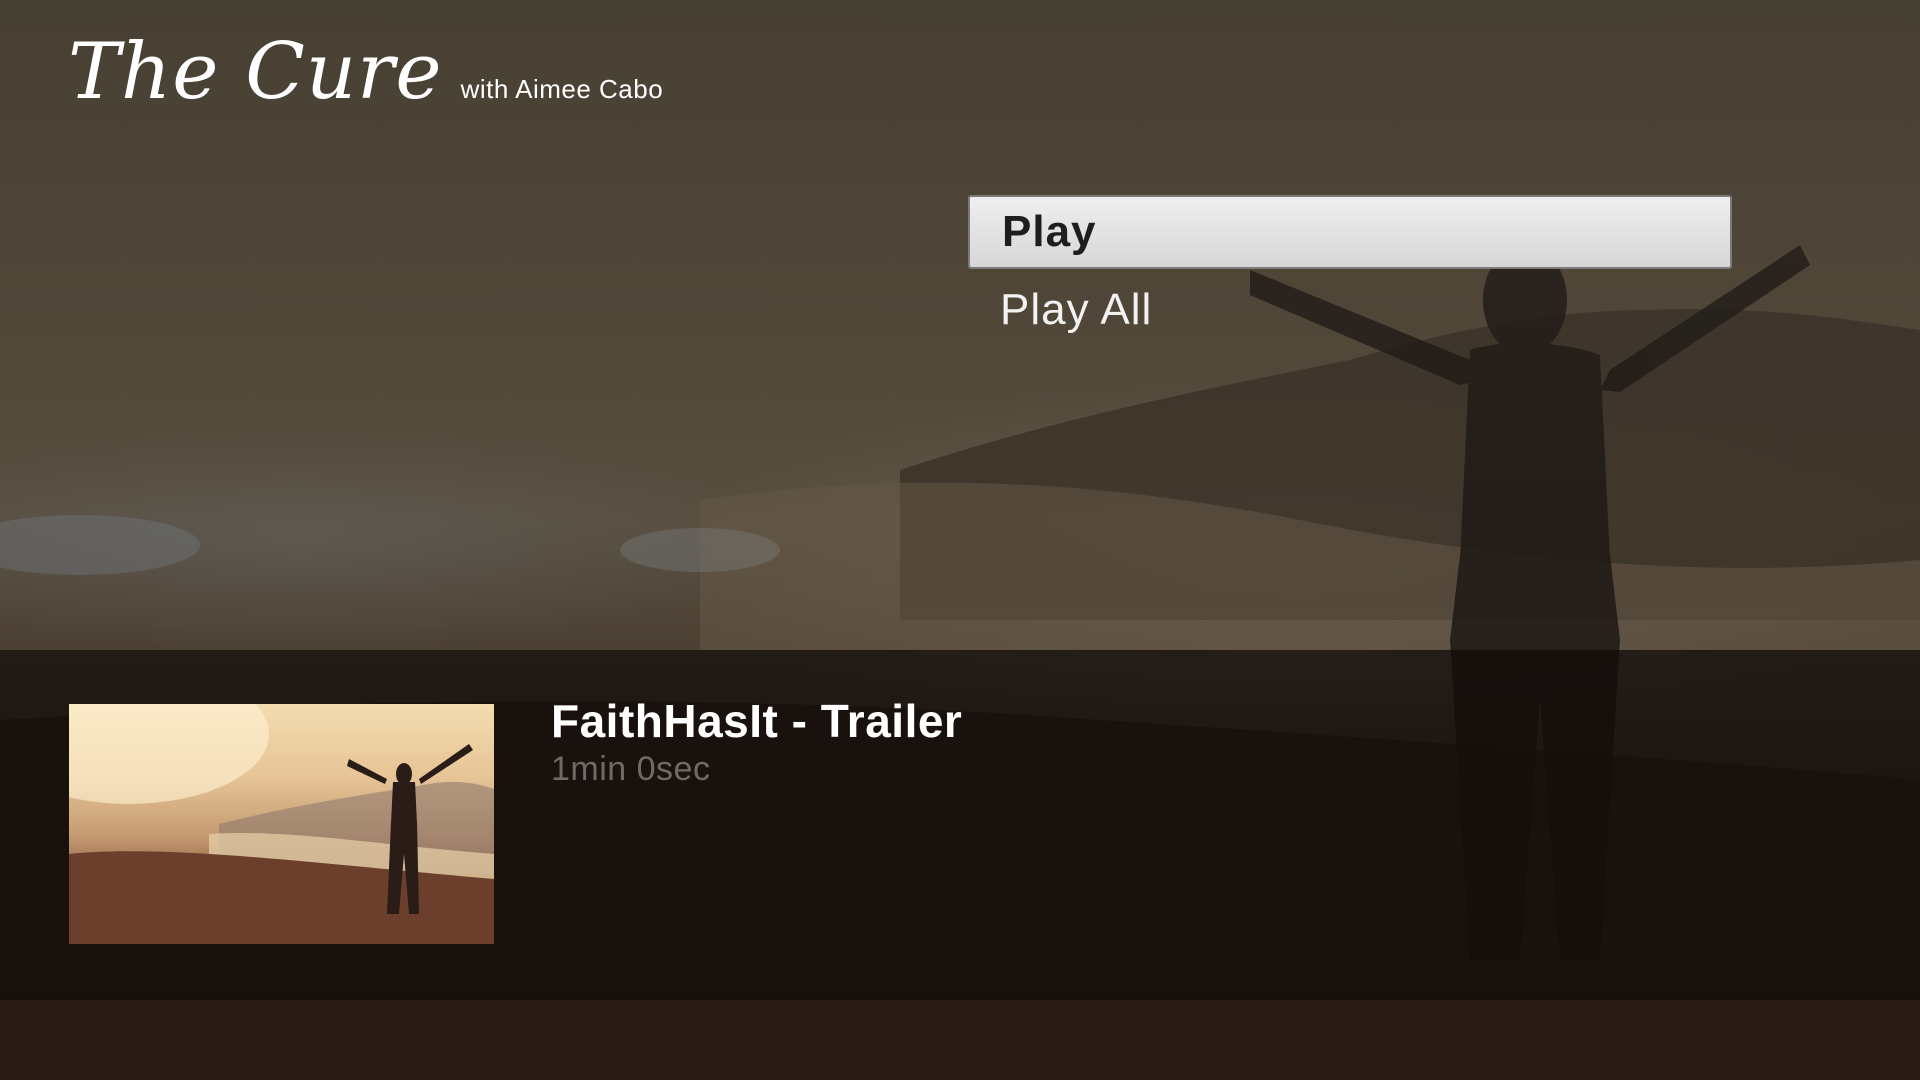 The height and width of the screenshot is (1080, 1920). Describe the element at coordinates (255, 72) in the screenshot. I see `logo-title: The Cure` at that location.